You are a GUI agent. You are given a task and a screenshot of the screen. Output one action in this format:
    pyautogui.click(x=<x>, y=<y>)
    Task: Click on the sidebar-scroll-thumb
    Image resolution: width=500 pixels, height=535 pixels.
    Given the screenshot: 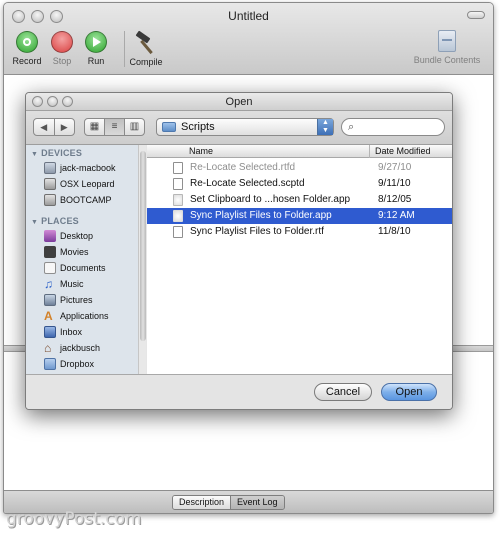 What is the action you would take?
    pyautogui.click(x=143, y=246)
    